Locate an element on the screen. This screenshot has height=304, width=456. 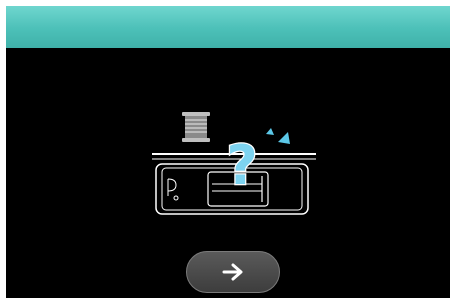
next-button is located at coordinates (233, 272).